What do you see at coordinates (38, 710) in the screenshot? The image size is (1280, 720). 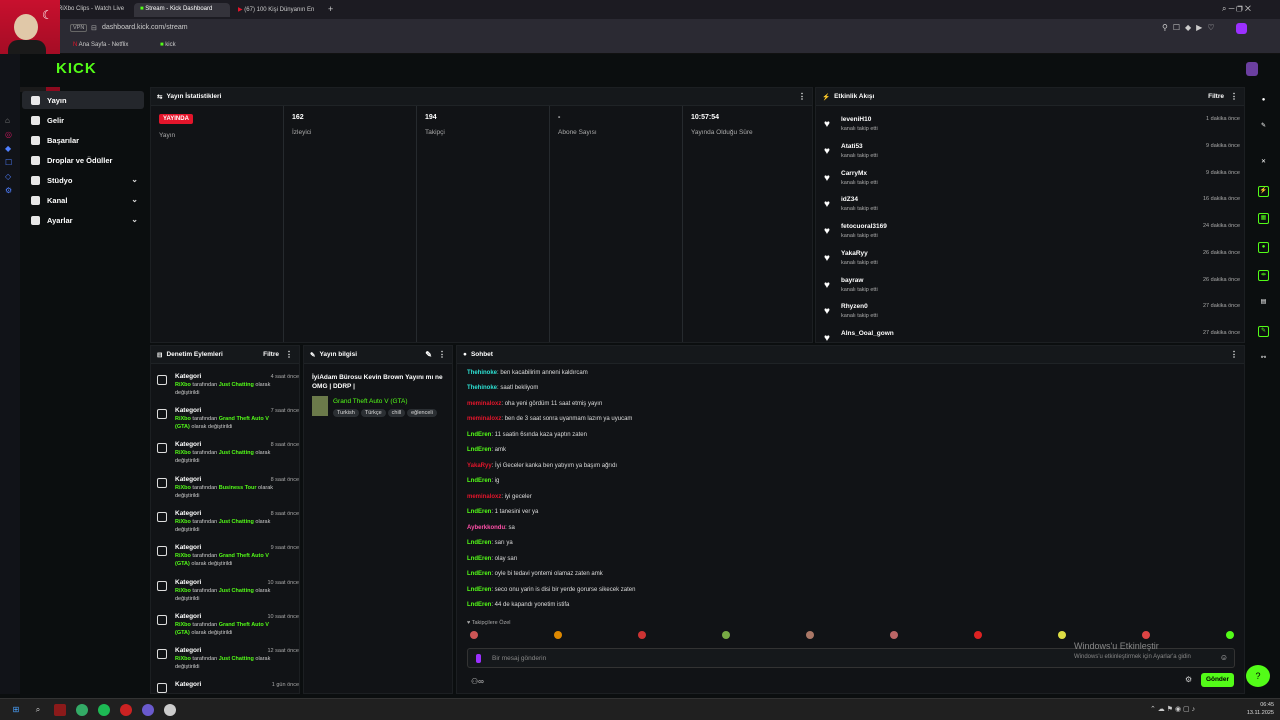 I see `search-icon: ⌕` at bounding box center [38, 710].